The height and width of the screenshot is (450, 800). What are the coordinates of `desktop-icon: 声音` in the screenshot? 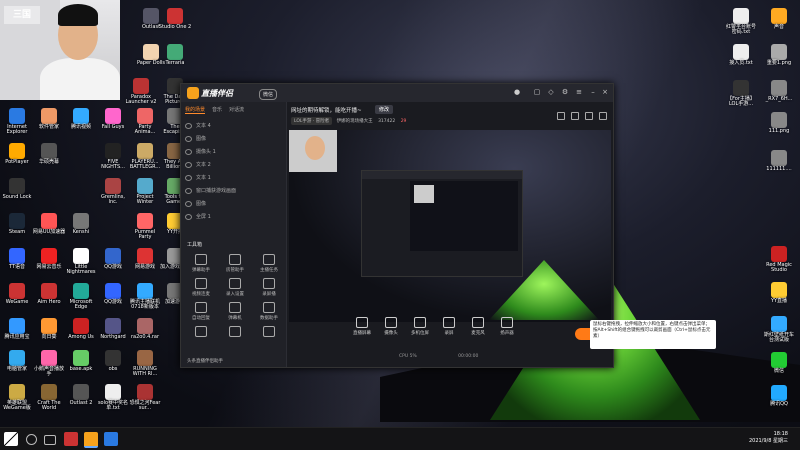 It's located at (779, 19).